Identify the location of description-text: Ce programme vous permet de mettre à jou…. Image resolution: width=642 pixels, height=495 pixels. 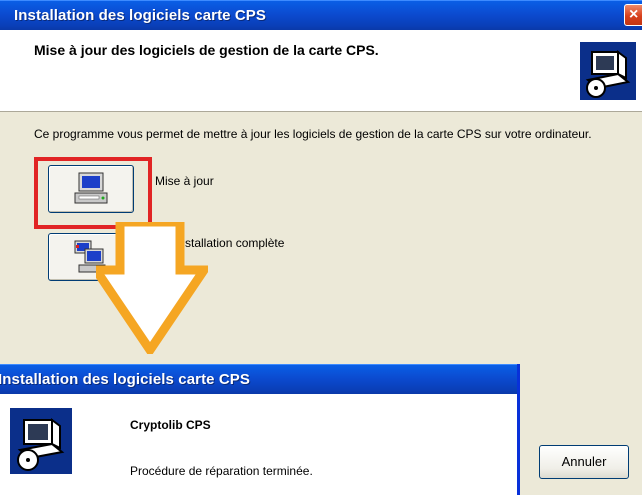
(313, 134).